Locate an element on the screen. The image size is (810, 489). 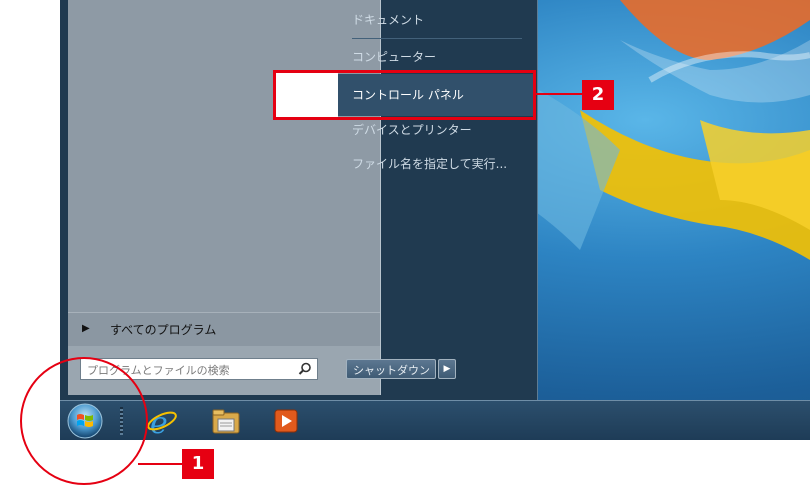
all-programs-button: ▶ すべてのプログラム is located at coordinates (224, 329).